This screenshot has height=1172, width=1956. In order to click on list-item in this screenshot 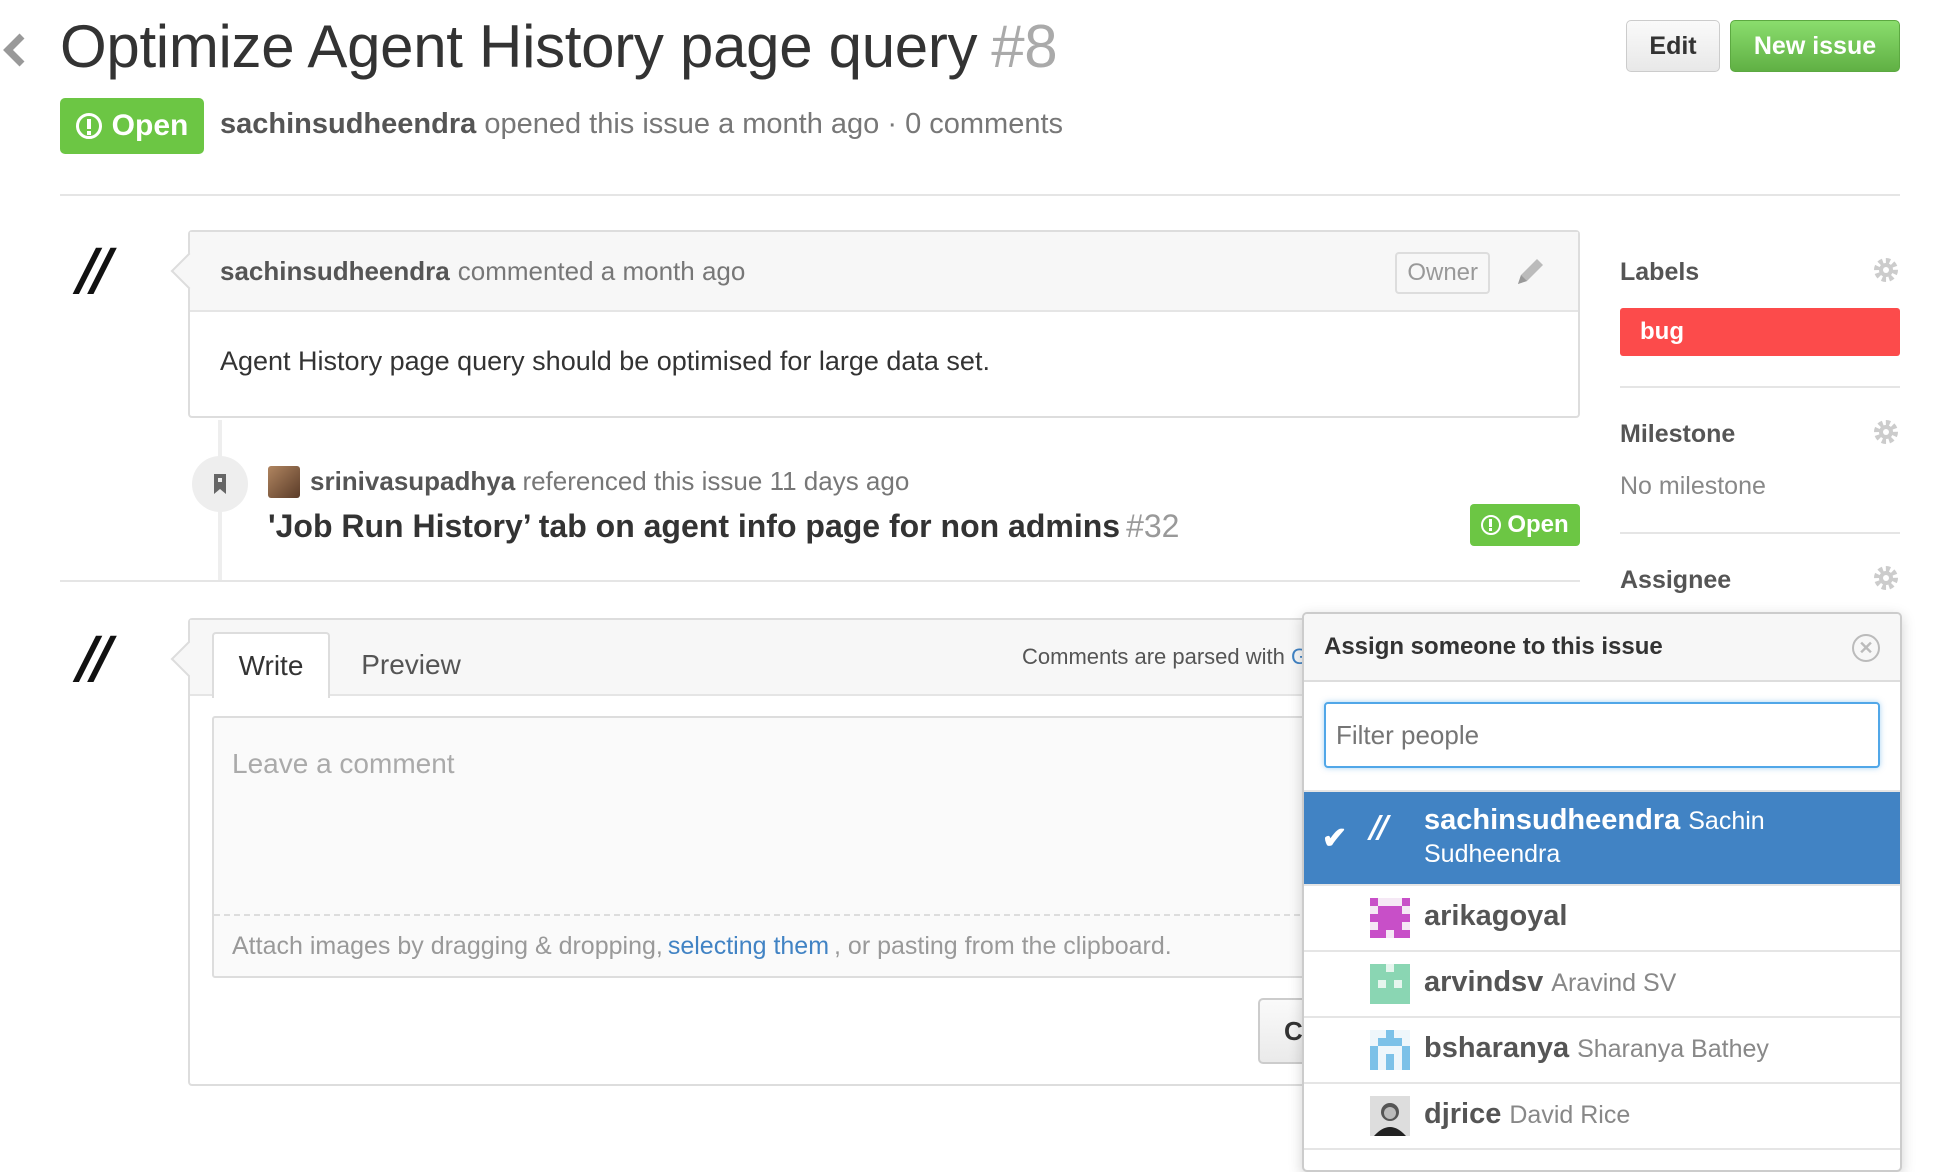, I will do `click(1602, 1159)`.